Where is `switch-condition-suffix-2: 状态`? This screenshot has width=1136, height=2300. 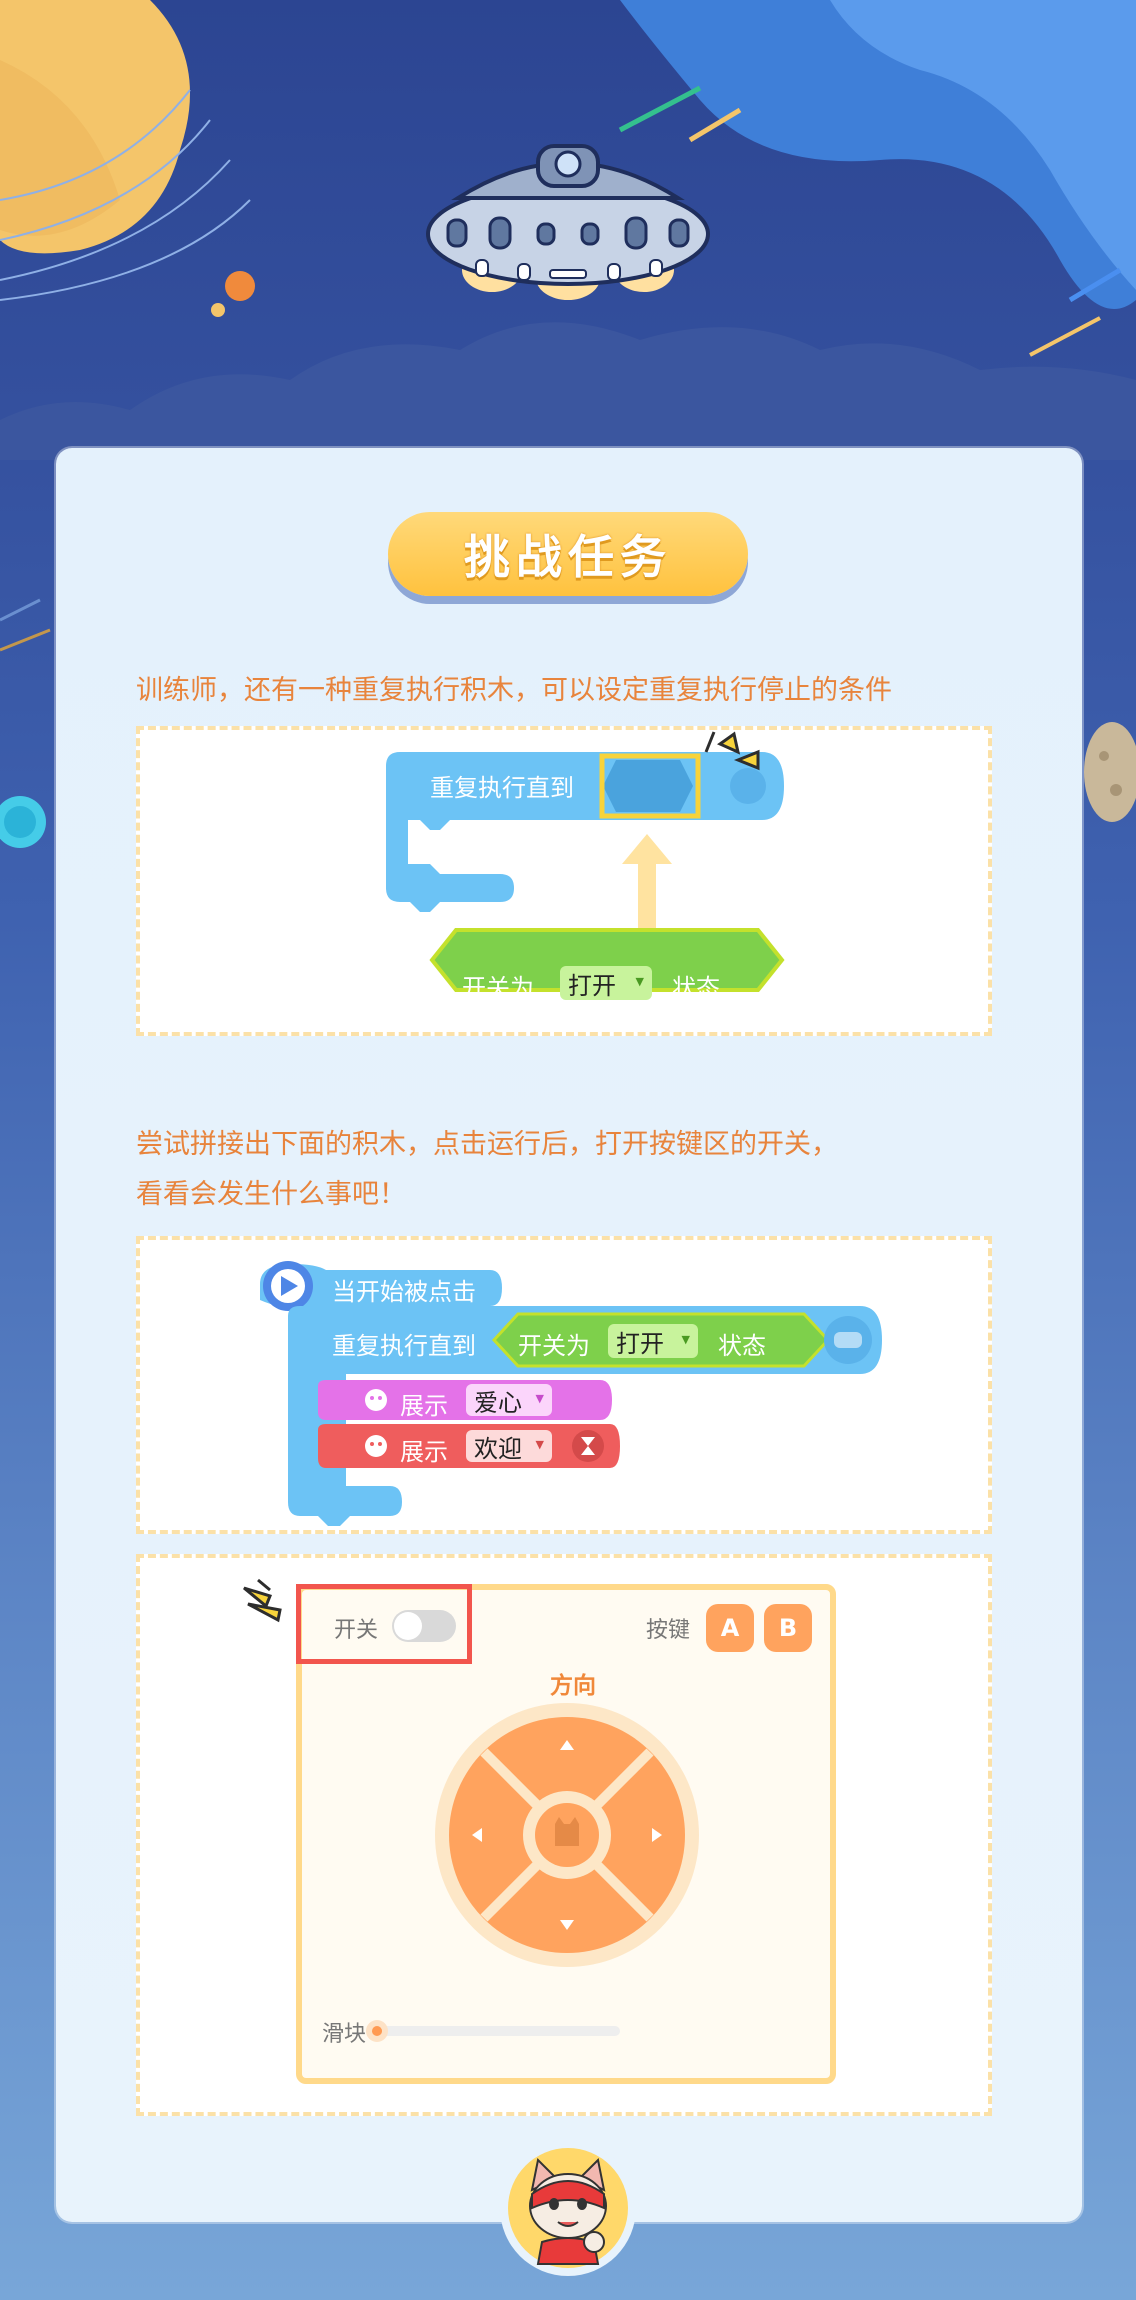 switch-condition-suffix-2: 状态 is located at coordinates (742, 1346).